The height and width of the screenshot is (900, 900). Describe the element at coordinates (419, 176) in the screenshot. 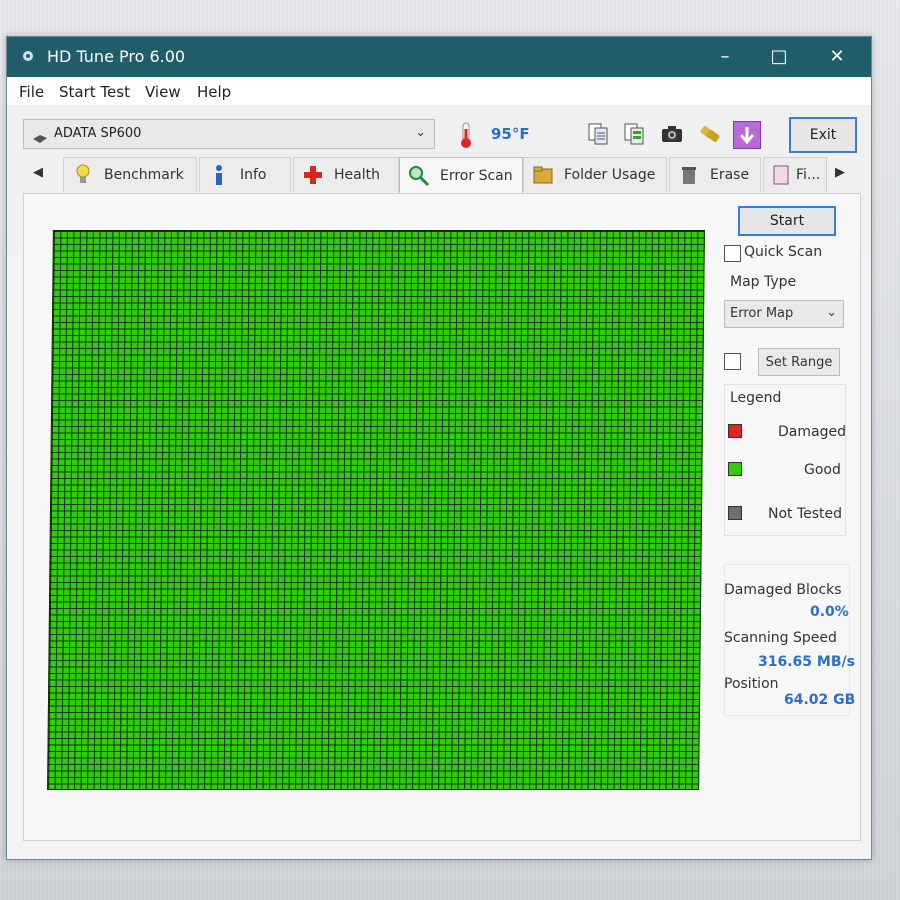

I see `magnifier-icon` at that location.